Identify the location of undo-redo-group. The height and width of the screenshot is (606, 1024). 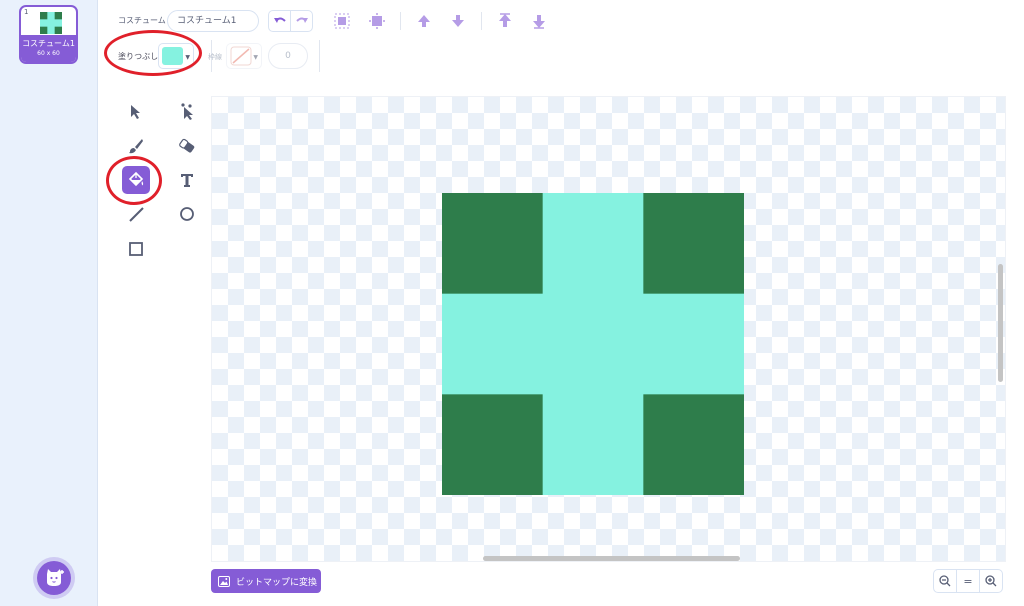
(290, 21).